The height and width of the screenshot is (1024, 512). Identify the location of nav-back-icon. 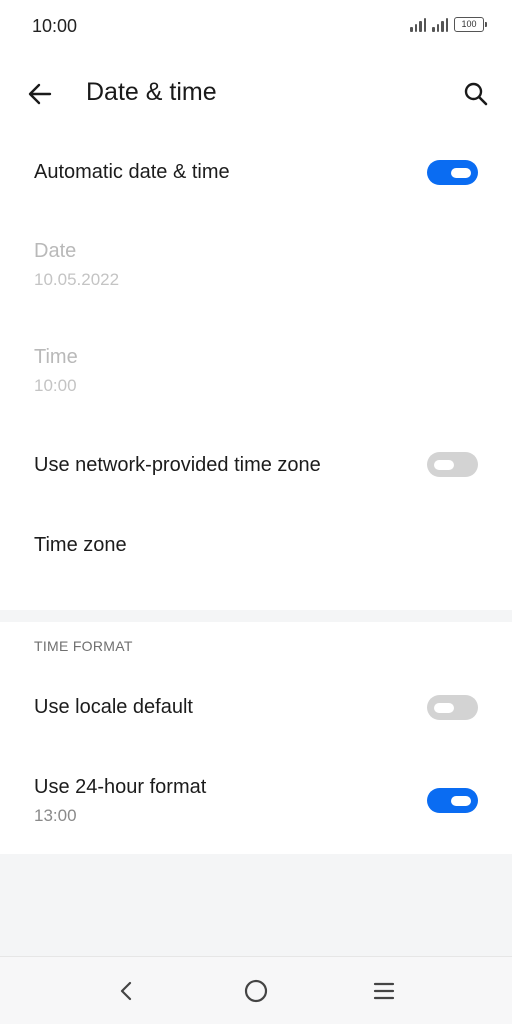
(126, 991).